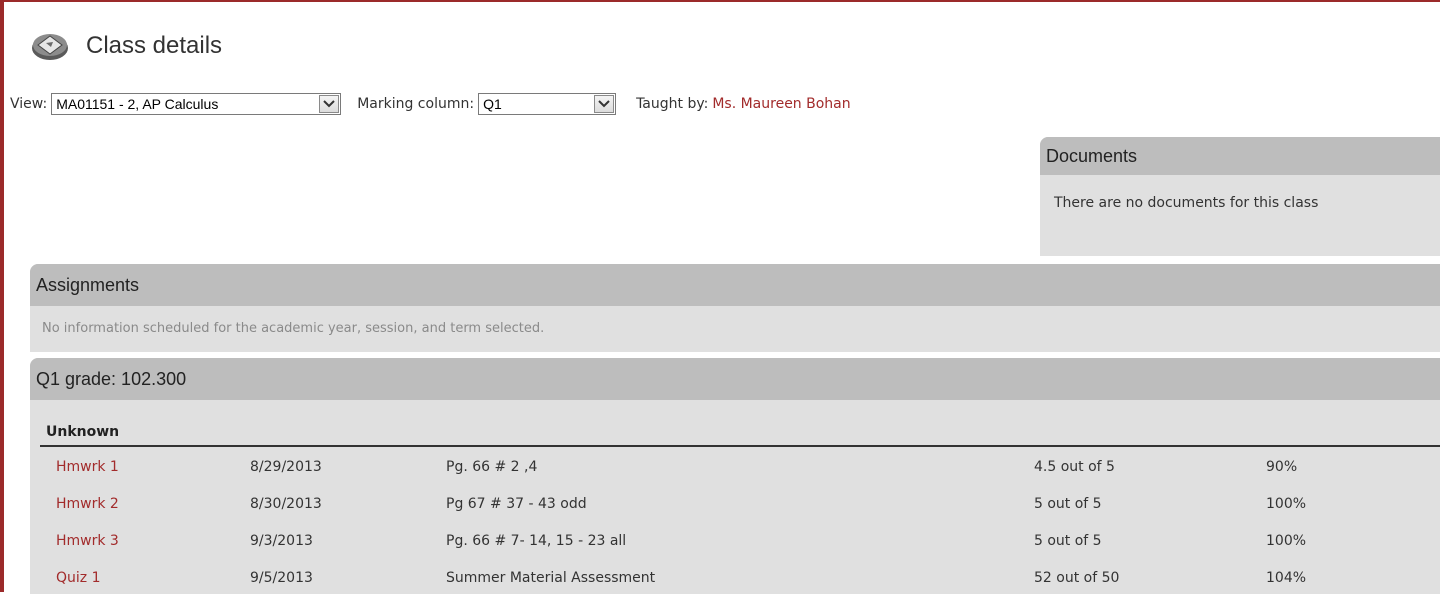  Describe the element at coordinates (78, 578) in the screenshot. I see `assignment-link: Quiz 1` at that location.